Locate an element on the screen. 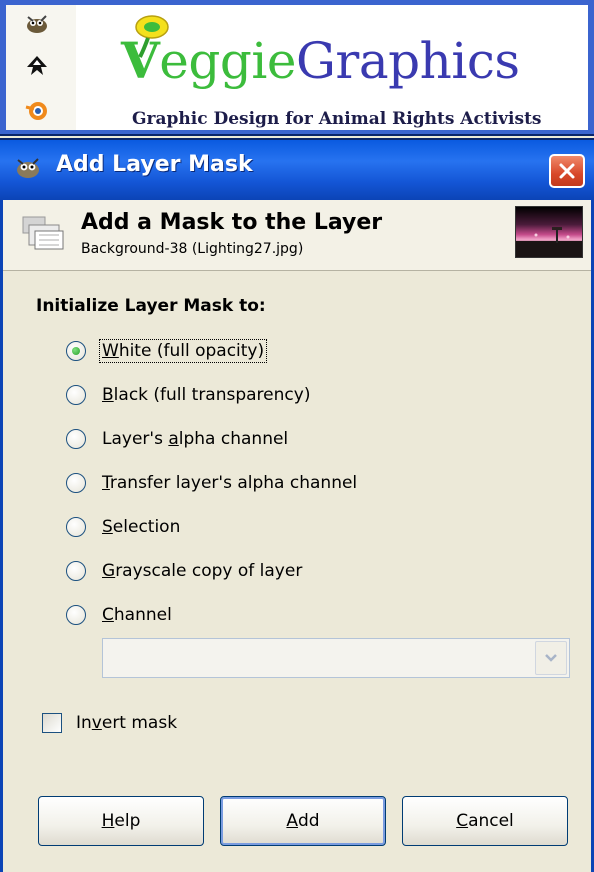 The height and width of the screenshot is (872, 594). option-label: White (full opacity) is located at coordinates (183, 351).